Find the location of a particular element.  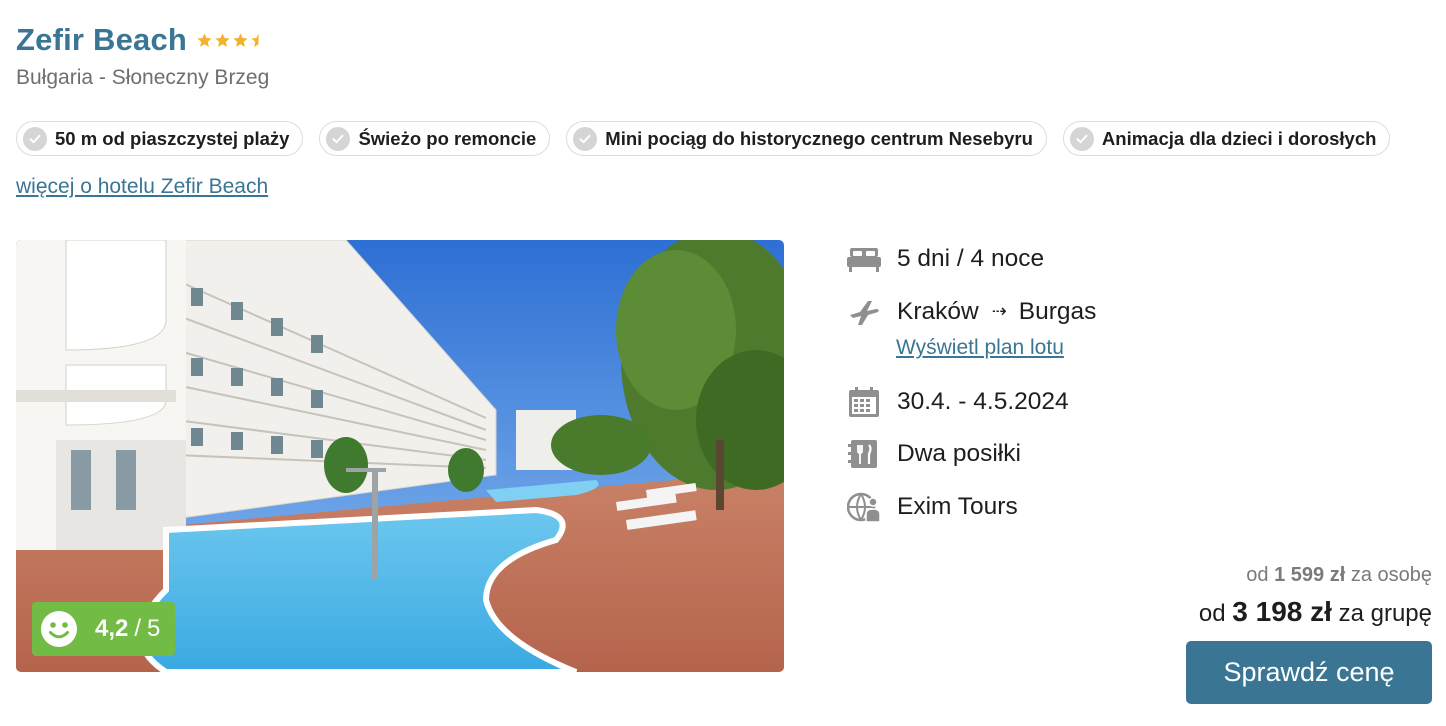

price-amount: 1 599 zł is located at coordinates (1310, 575).